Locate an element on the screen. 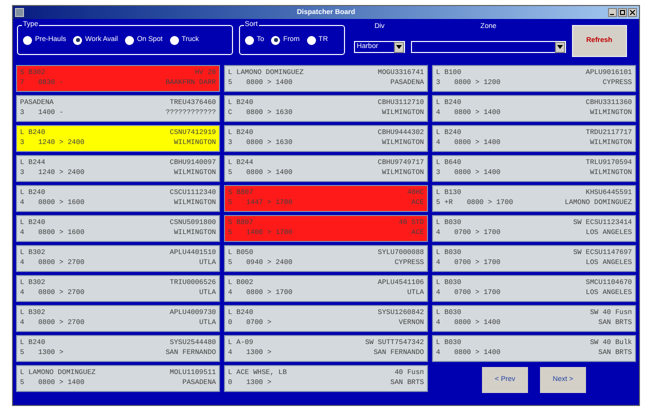  close-button is located at coordinates (632, 12).